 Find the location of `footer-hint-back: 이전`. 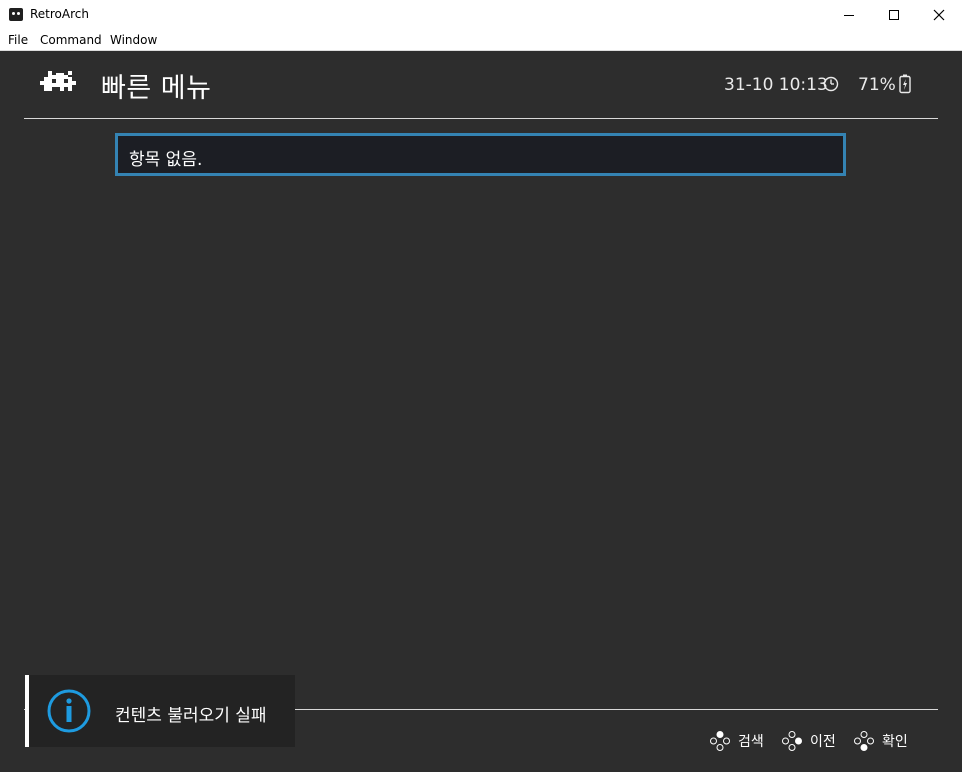

footer-hint-back: 이전 is located at coordinates (809, 741).